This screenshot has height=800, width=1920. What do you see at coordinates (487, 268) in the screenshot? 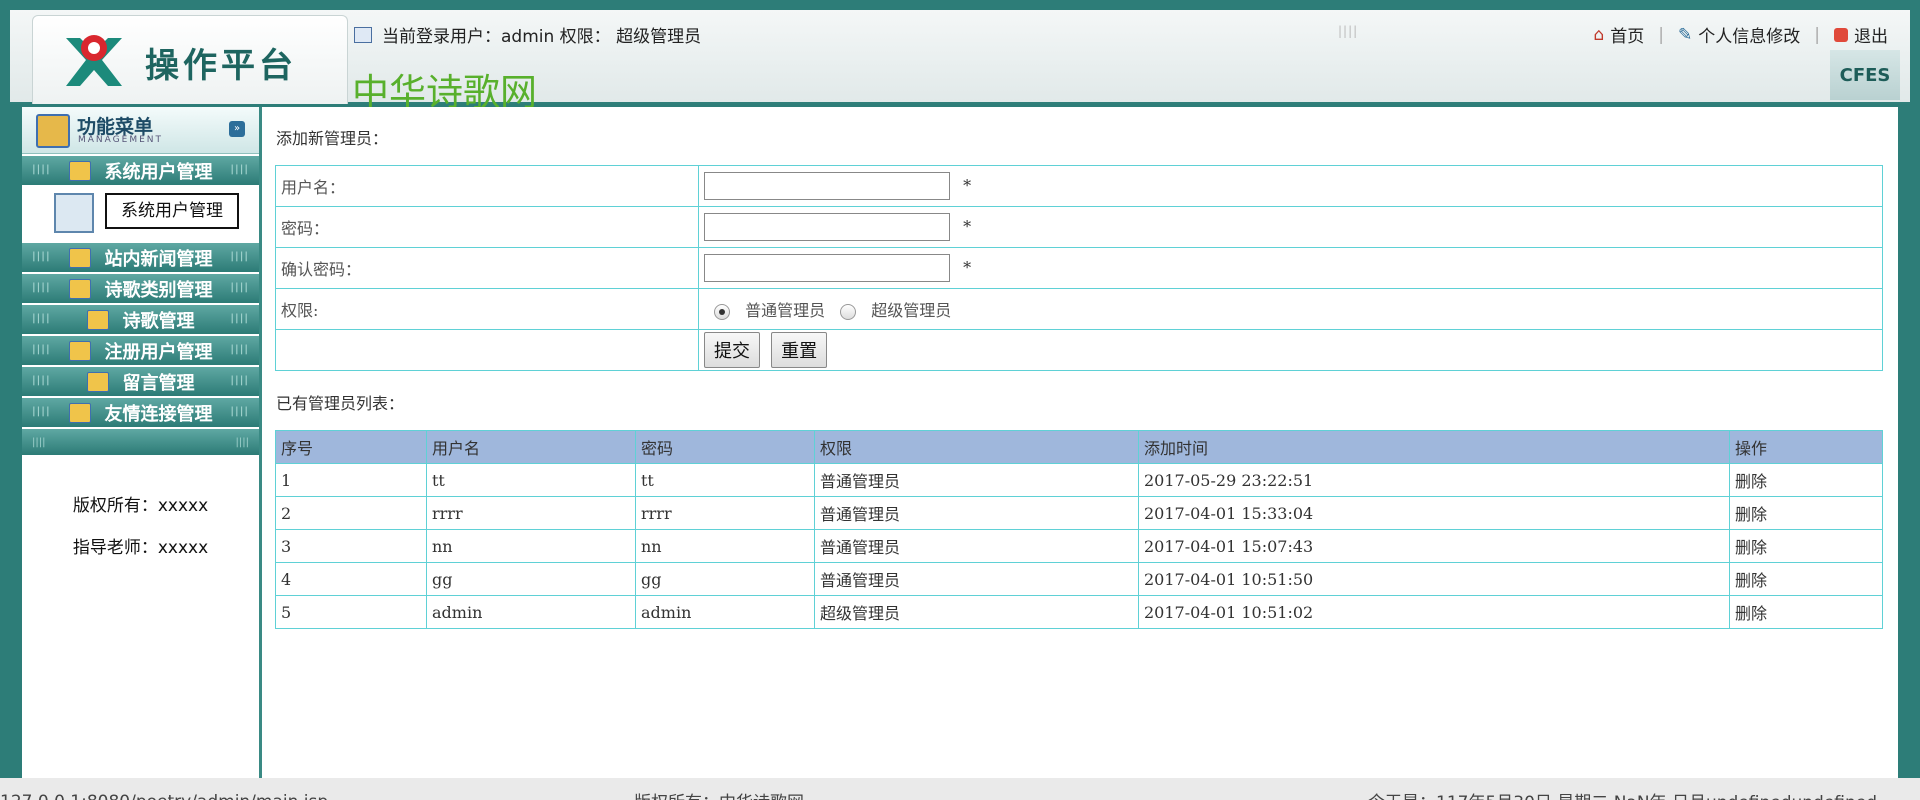
I see `confirm-password-label: 确认密码：` at bounding box center [487, 268].